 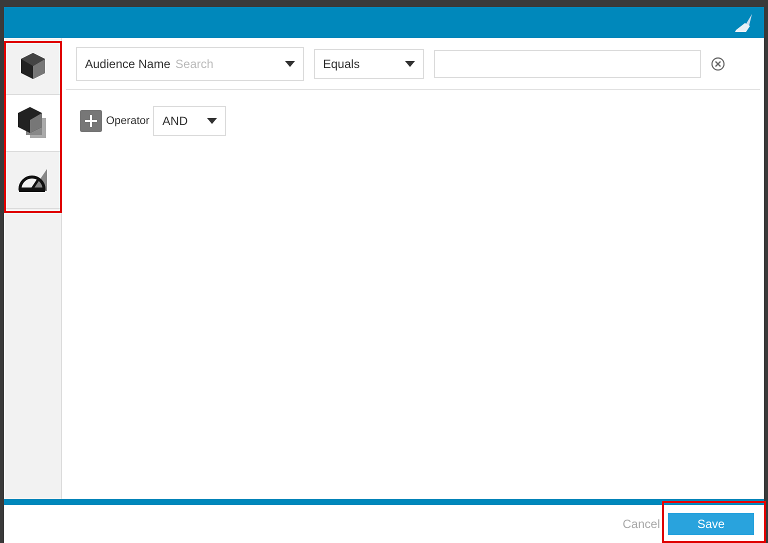 I want to click on cubes-icon, so click(x=33, y=123).